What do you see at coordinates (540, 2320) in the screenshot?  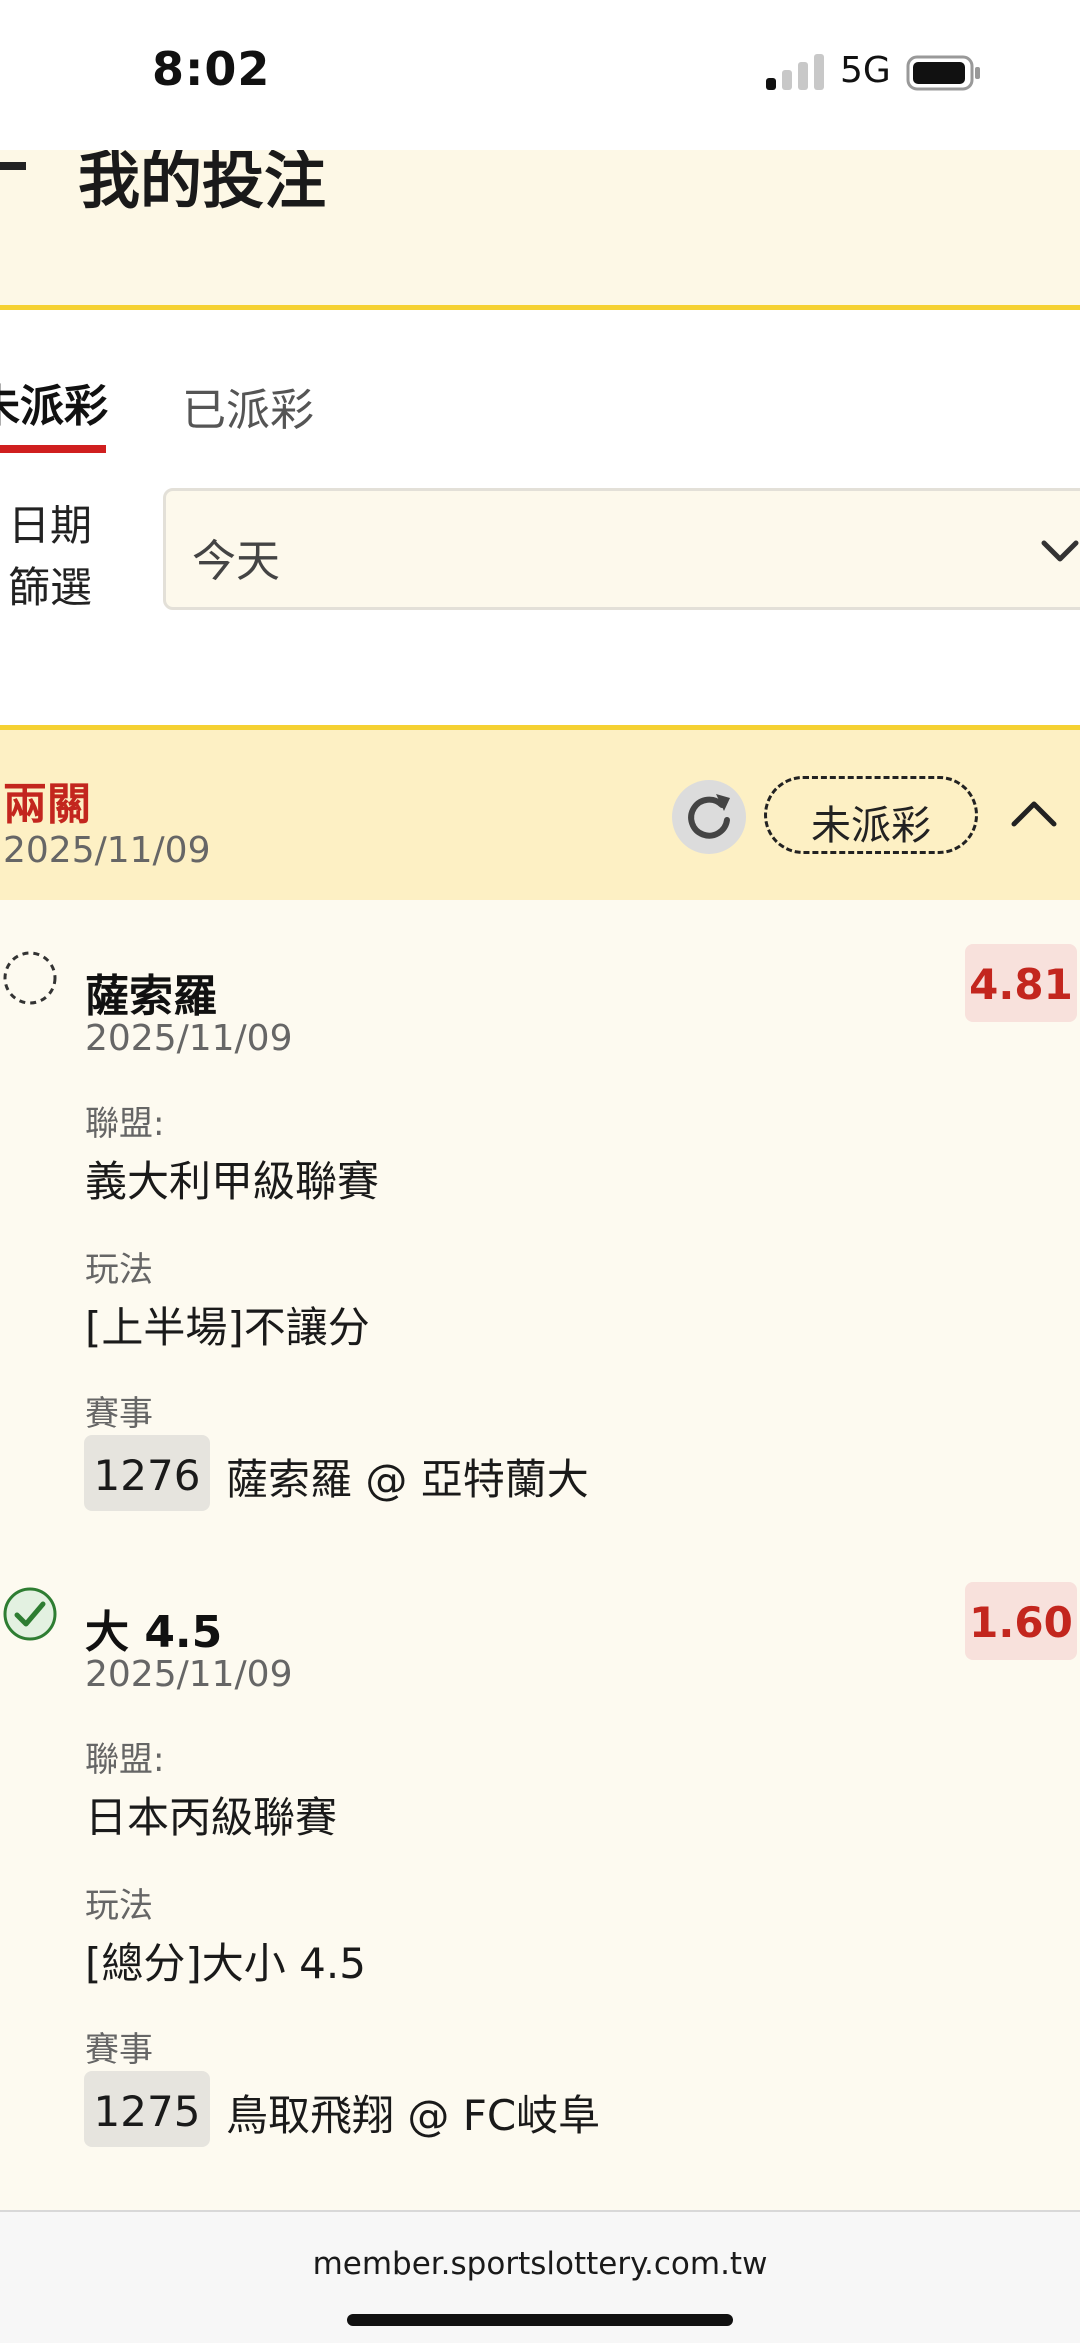 I see `home-indicator` at bounding box center [540, 2320].